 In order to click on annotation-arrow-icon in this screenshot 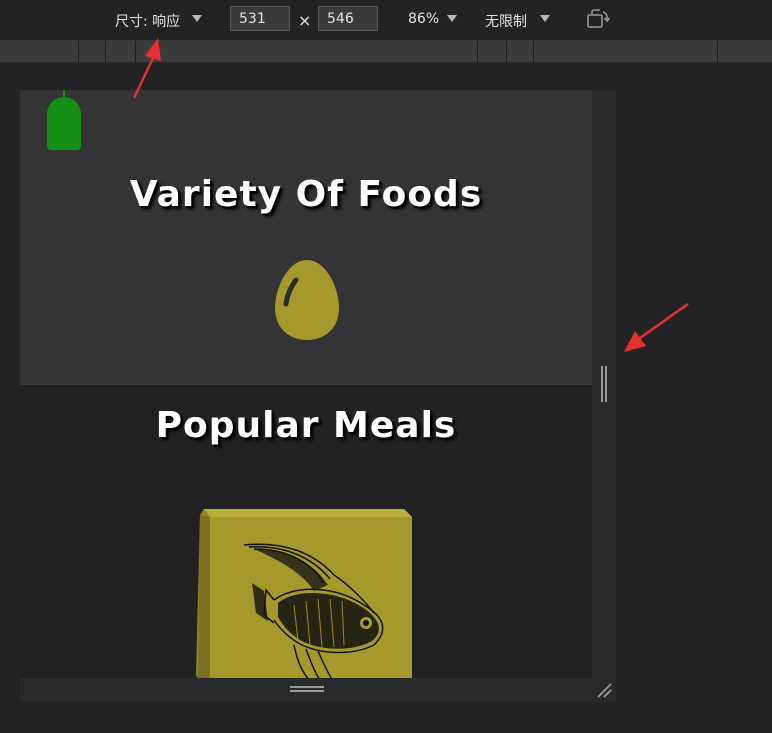, I will do `click(656, 327)`.